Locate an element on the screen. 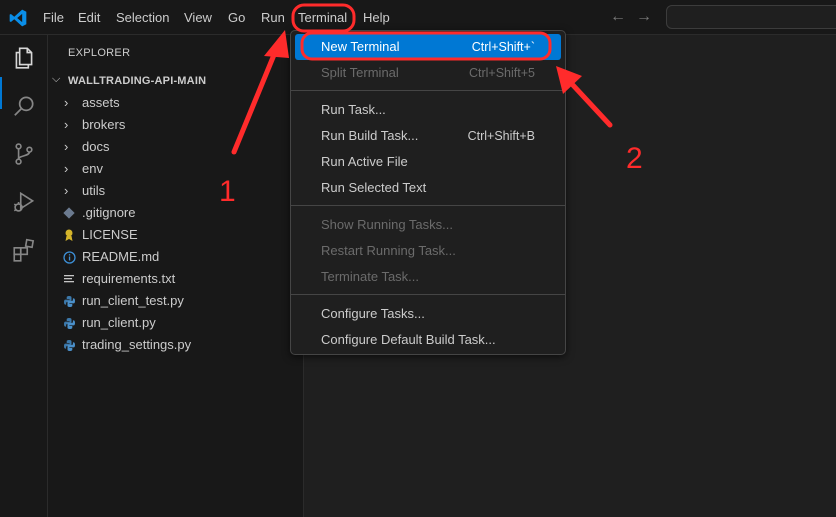  command-center-search is located at coordinates (751, 17).